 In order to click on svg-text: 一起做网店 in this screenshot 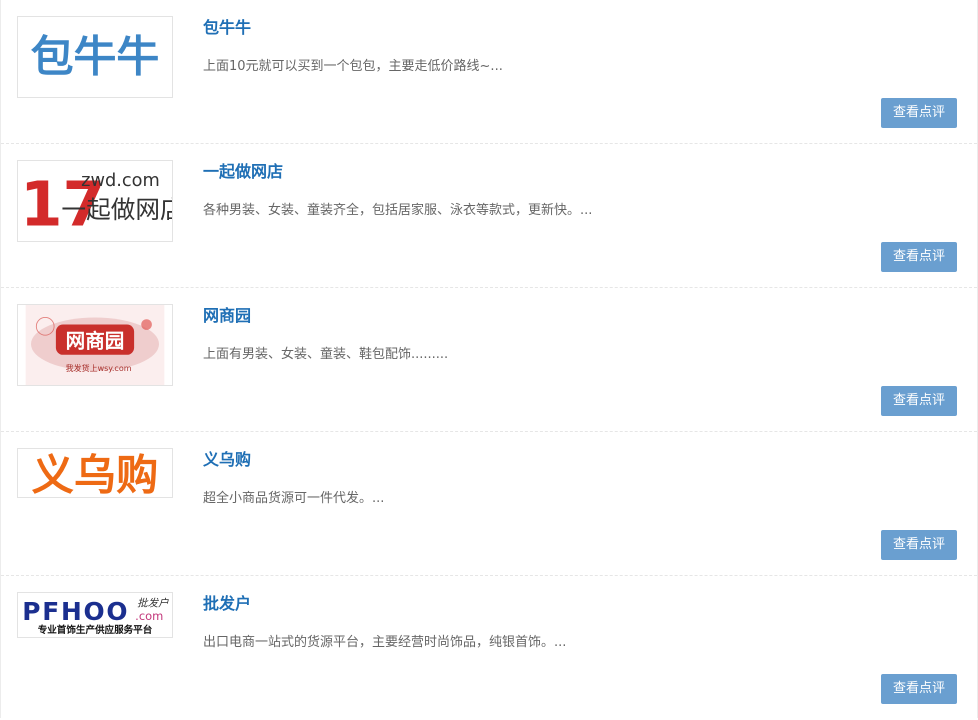, I will do `click(116, 209)`.